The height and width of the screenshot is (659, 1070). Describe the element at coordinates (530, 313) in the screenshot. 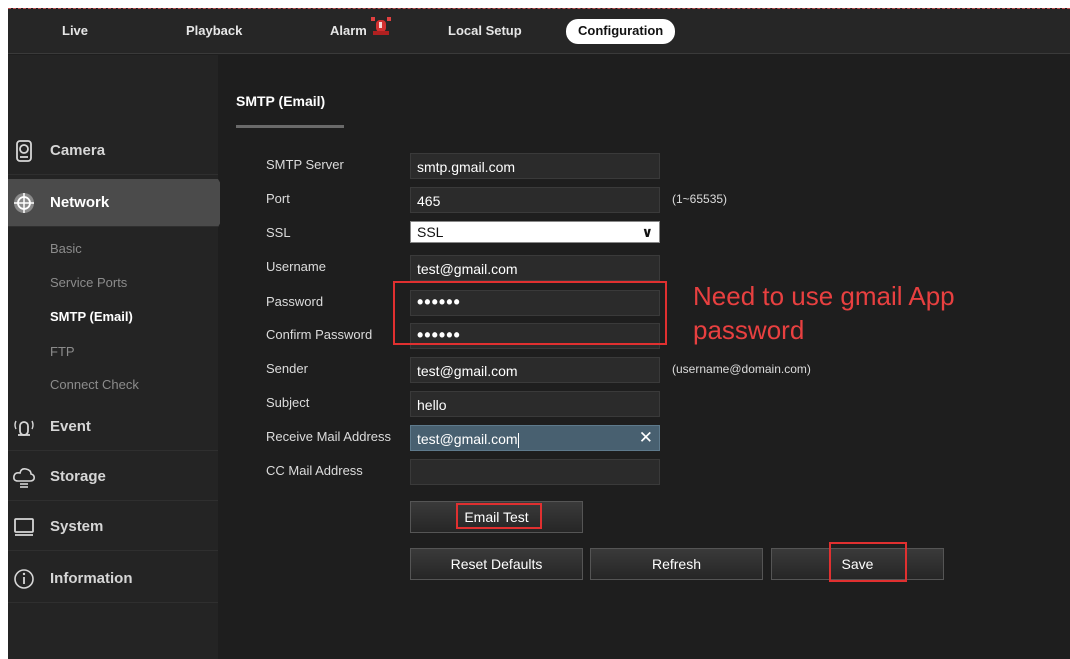

I see `password-annotation-box` at that location.